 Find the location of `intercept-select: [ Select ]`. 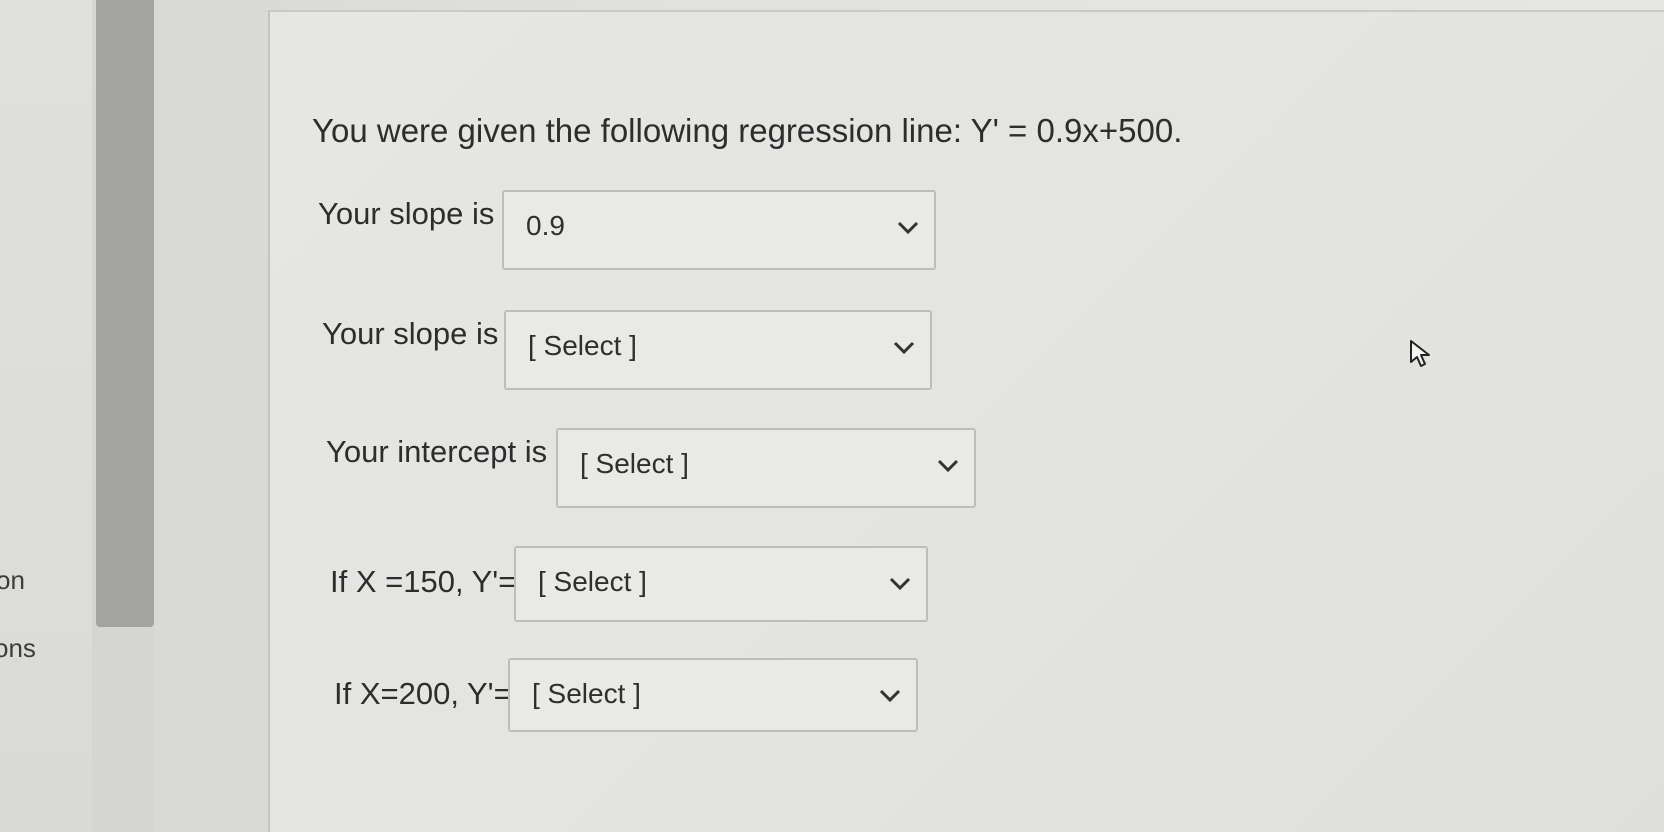

intercept-select: [ Select ] is located at coordinates (766, 468).